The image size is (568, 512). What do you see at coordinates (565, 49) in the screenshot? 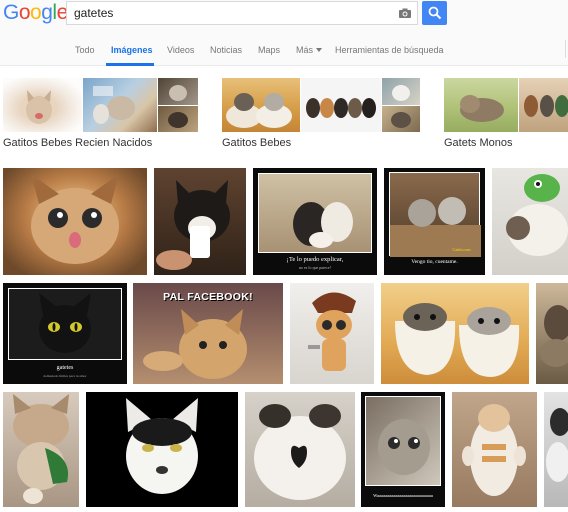
I see `nav-divider` at bounding box center [565, 49].